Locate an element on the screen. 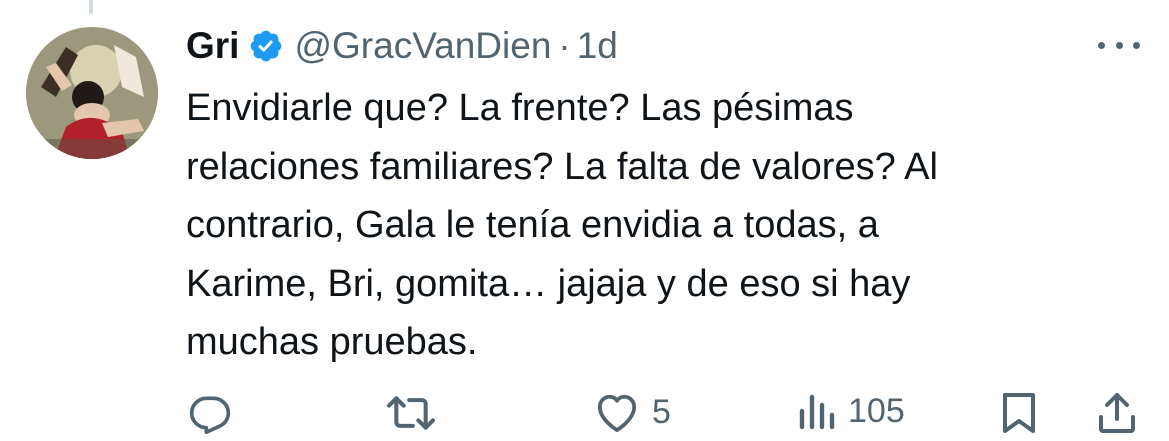 This screenshot has width=1169, height=441. bookmark-button is located at coordinates (1019, 413).